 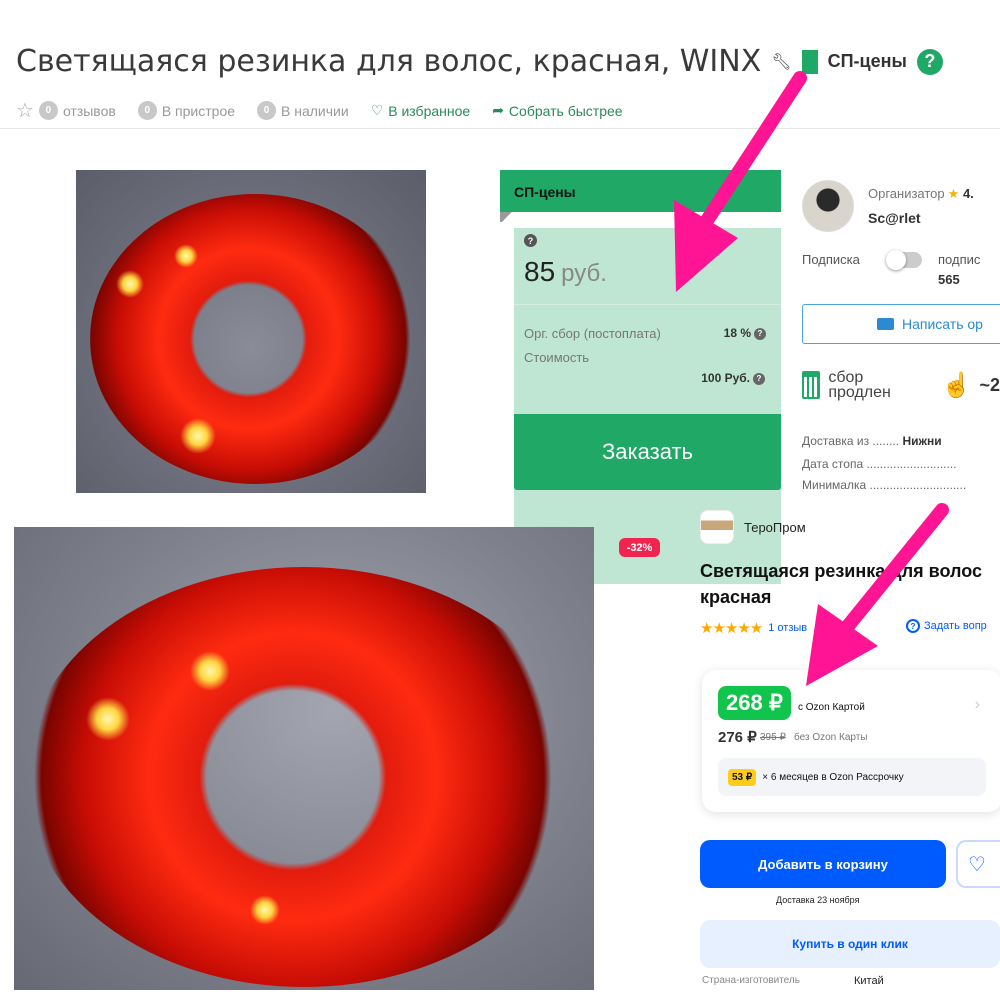 I want to click on attached-count-badge: 0, so click(x=147, y=110).